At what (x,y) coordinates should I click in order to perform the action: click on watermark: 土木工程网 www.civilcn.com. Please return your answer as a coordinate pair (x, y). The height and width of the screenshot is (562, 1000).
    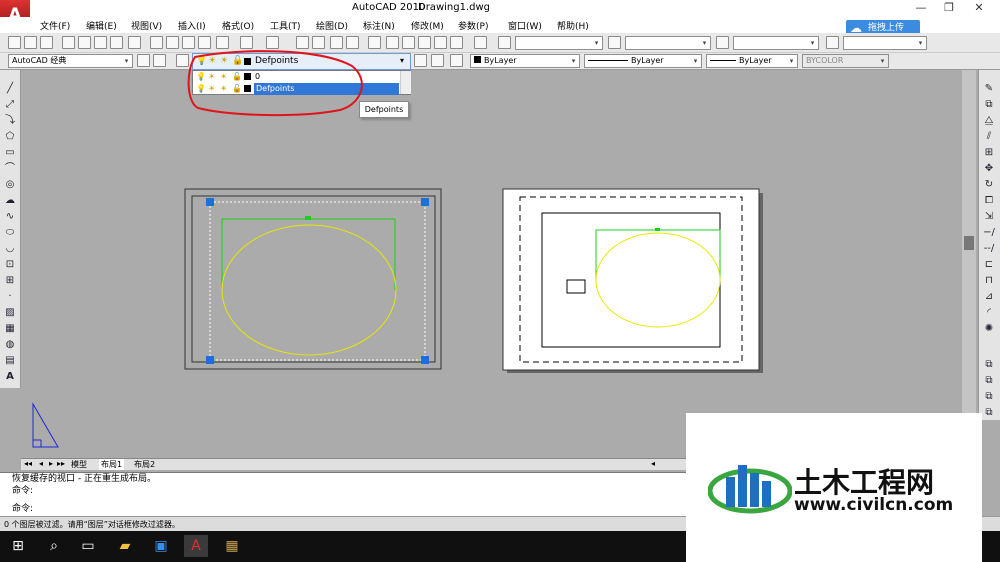
    Looking at the image, I should click on (834, 487).